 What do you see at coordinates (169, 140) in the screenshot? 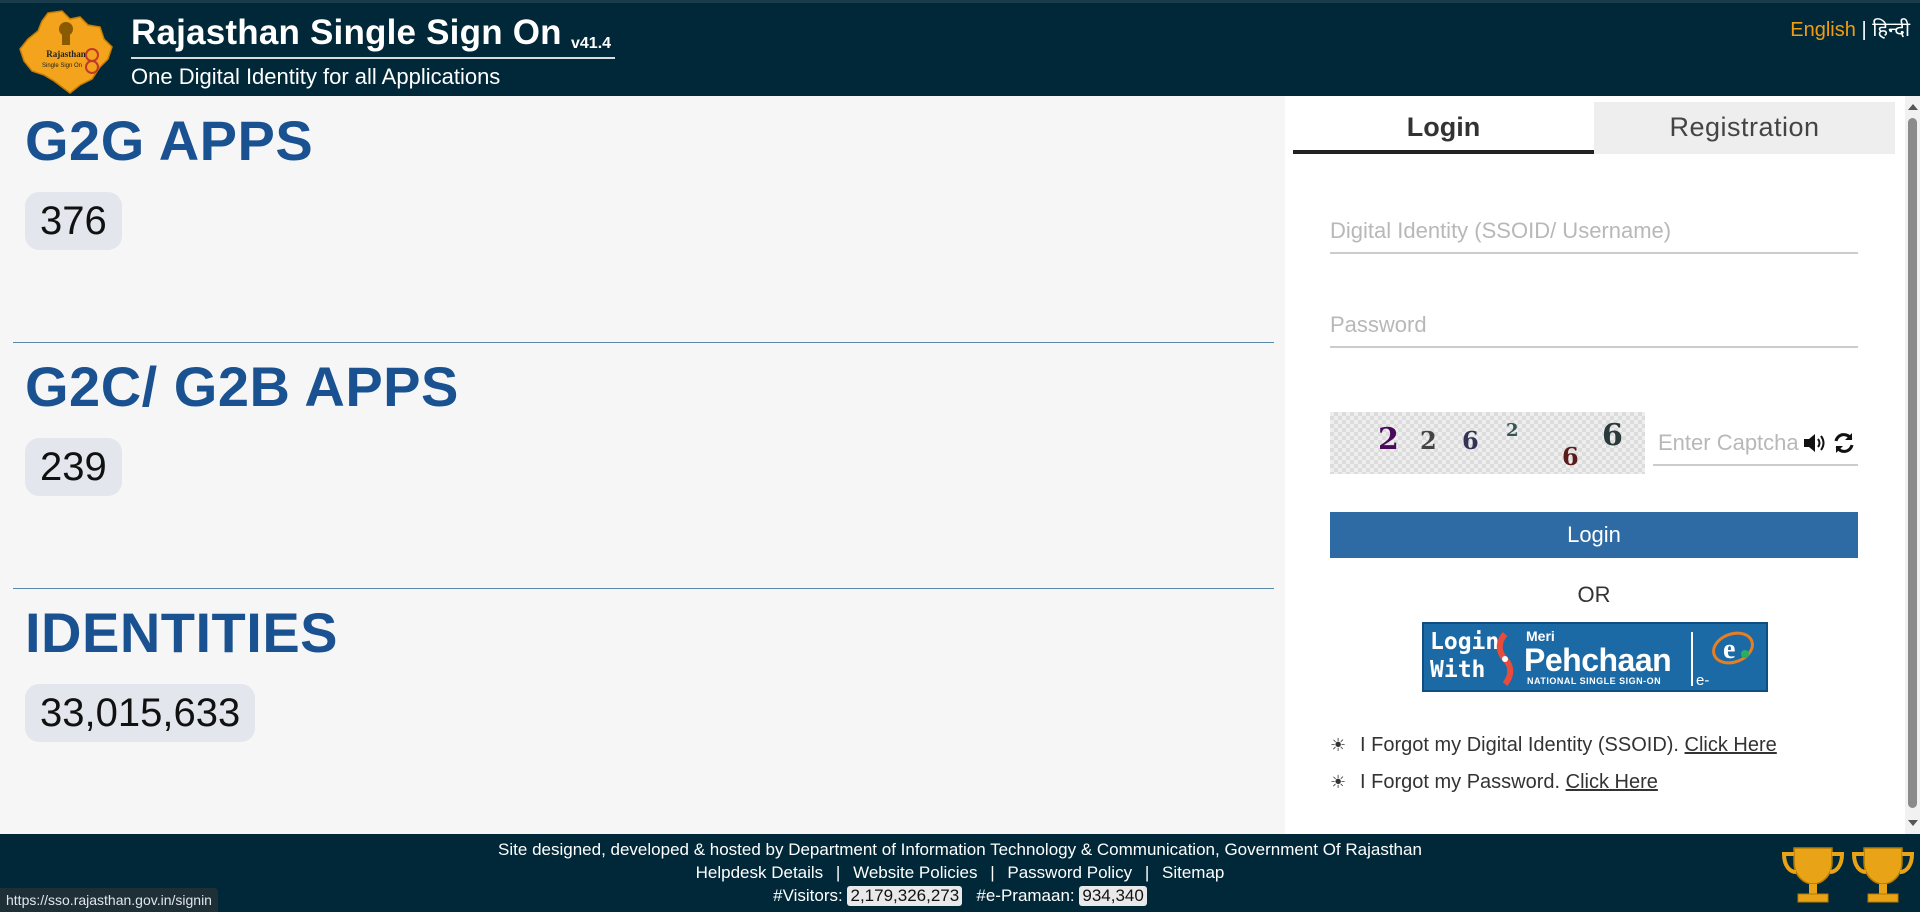
I see `stat-title: G2G APPS` at bounding box center [169, 140].